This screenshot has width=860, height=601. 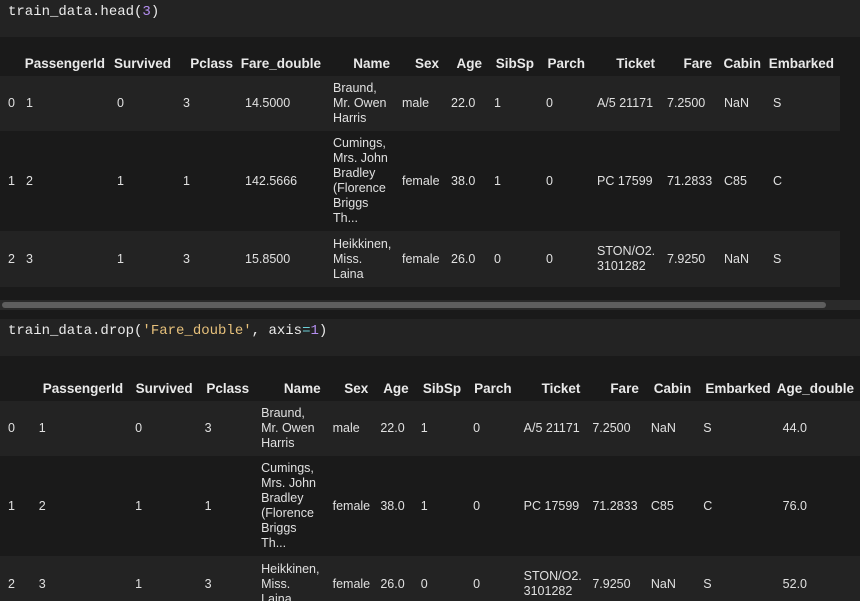 I want to click on code-token: train_data.drop(, so click(x=75, y=331).